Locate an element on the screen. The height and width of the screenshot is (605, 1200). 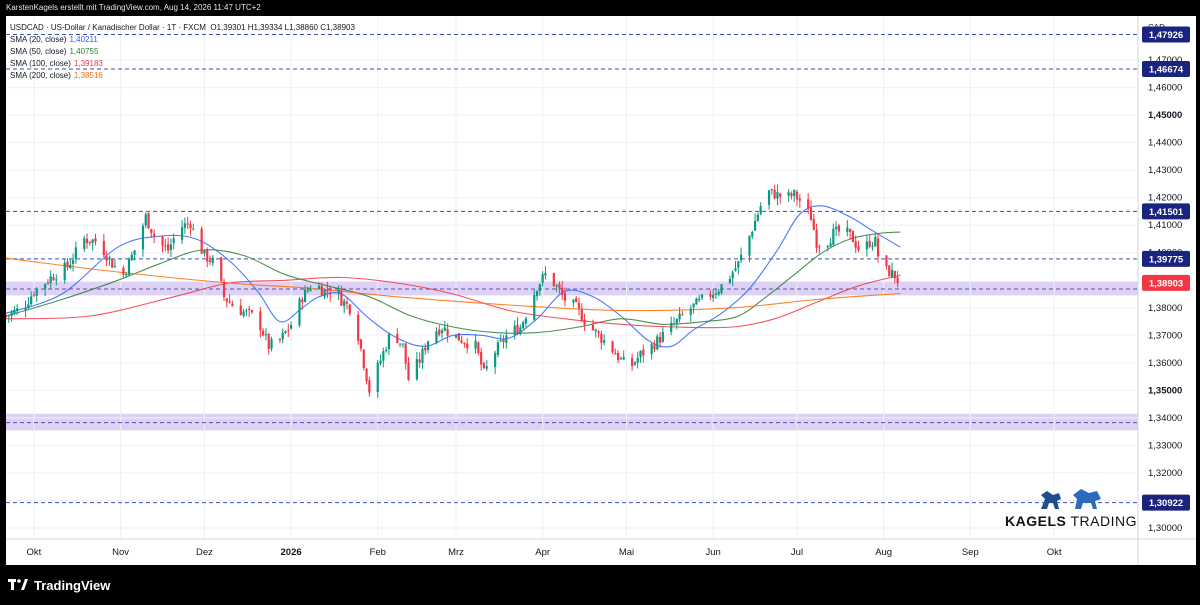
legend-sma100: SMA (100, close) 1,39183 is located at coordinates (182, 64).